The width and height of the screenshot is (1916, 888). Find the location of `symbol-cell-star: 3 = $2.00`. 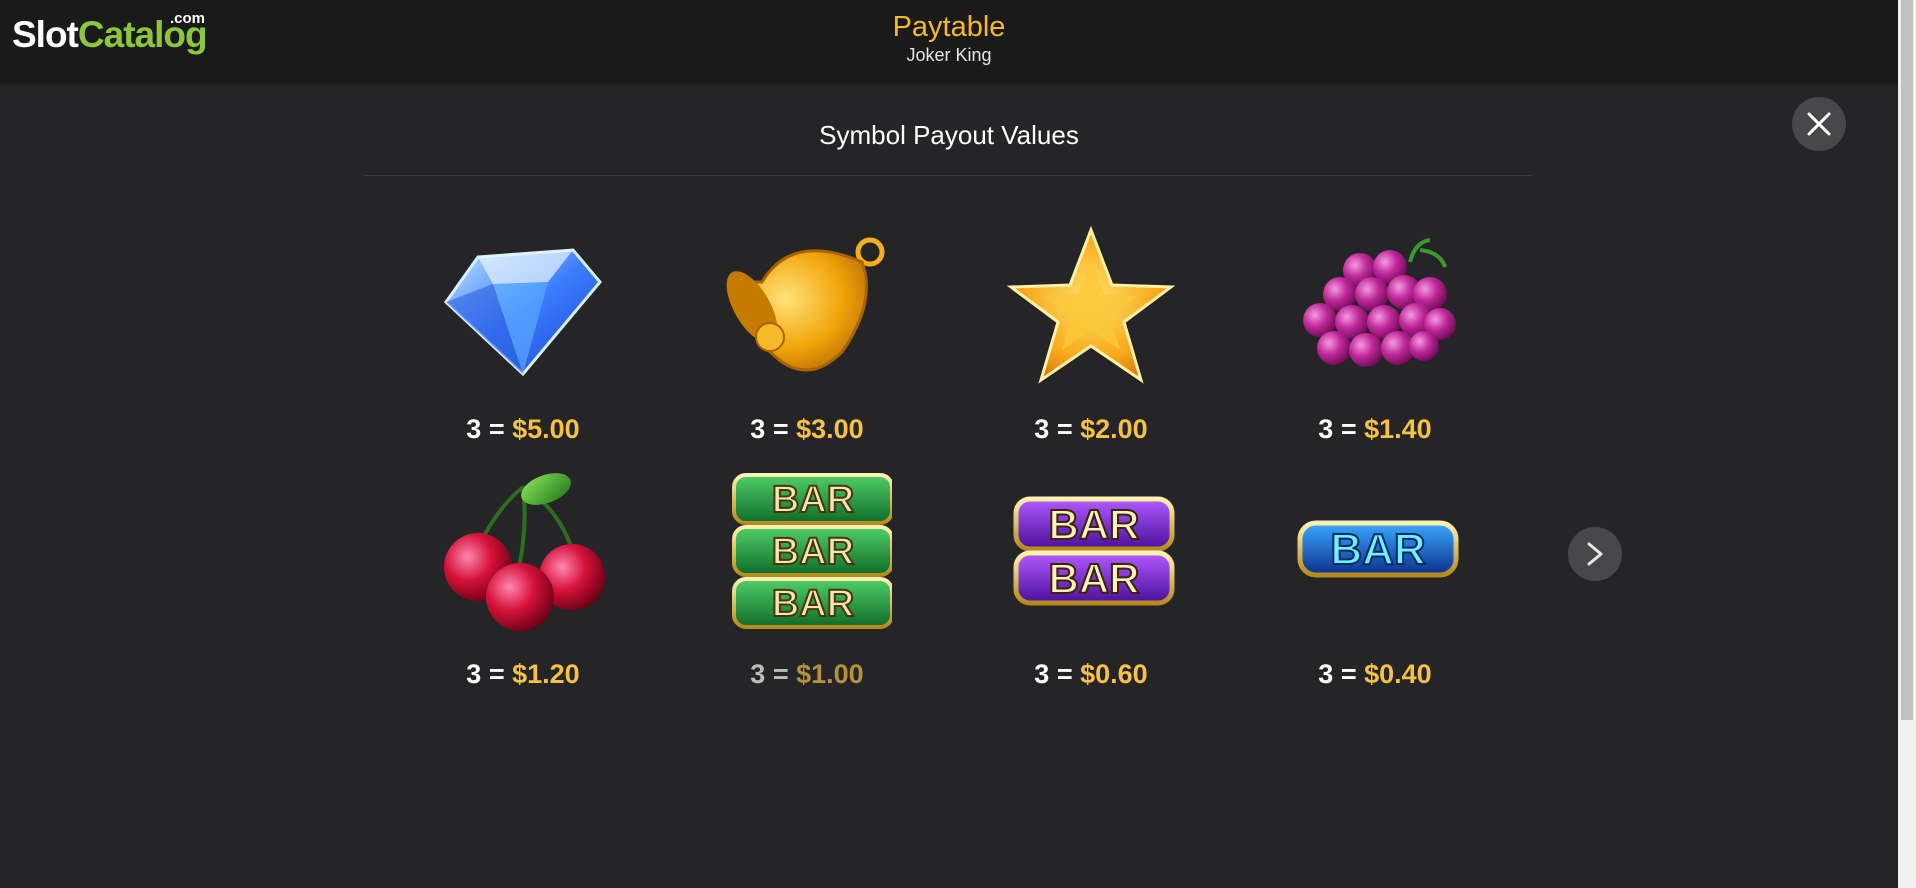

symbol-cell-star: 3 = $2.00 is located at coordinates (1091, 333).